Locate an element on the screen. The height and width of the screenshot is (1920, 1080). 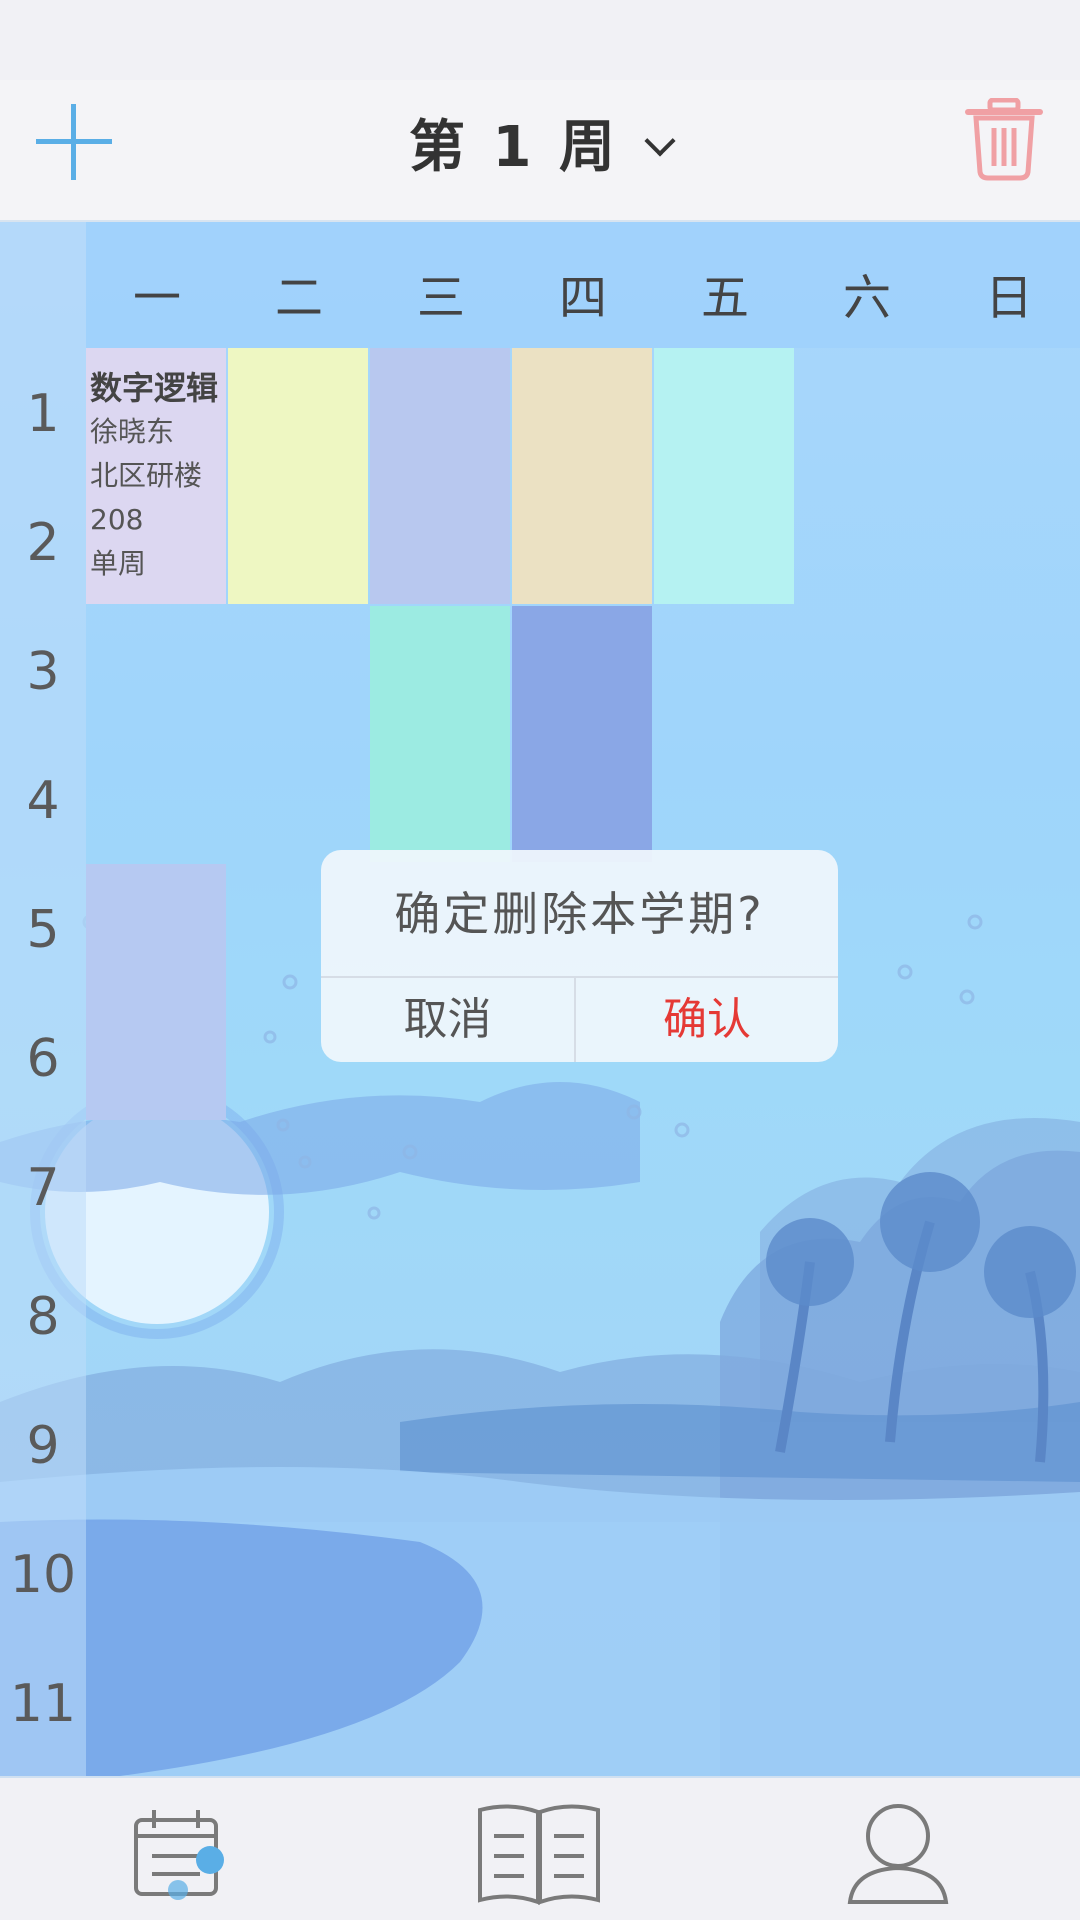
course-teacher: 徐晓东 is located at coordinates (132, 431).